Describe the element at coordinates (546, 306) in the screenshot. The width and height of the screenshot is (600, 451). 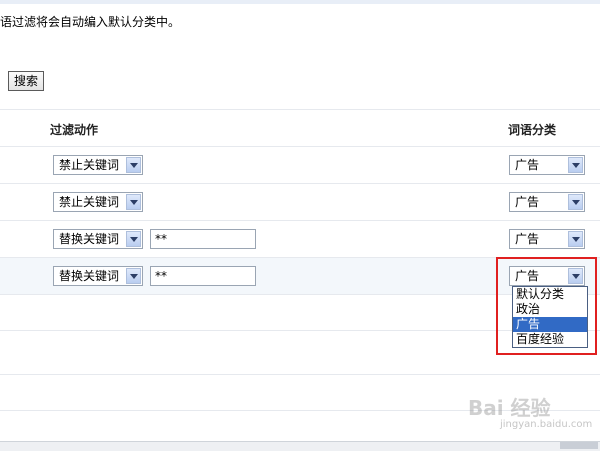
I see `annotation-highlight-box` at that location.